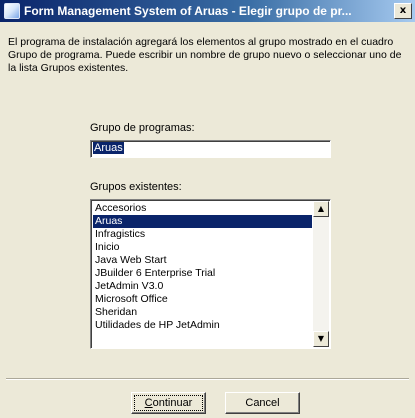 This screenshot has height=418, width=415. I want to click on list-item: Accesorios, so click(202, 208).